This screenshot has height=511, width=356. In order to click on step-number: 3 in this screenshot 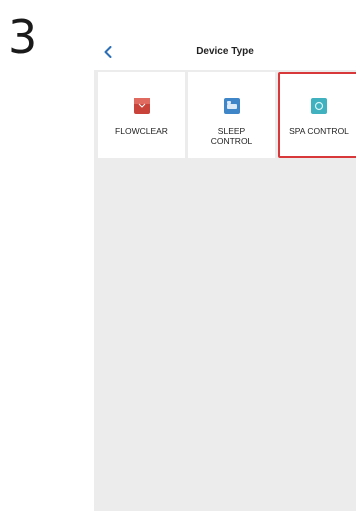, I will do `click(23, 37)`.